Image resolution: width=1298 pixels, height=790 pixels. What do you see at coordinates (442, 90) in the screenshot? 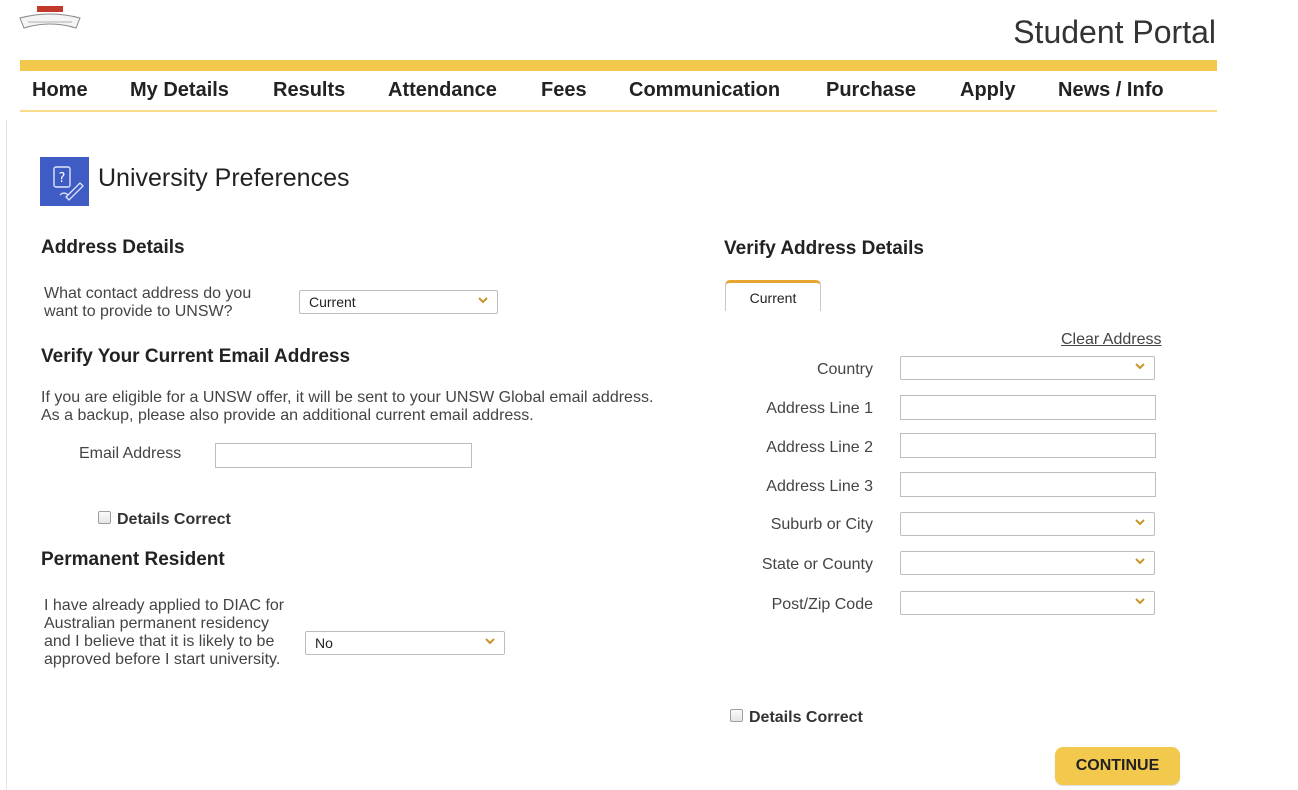
I see `nav-item-attendance: Attendance` at bounding box center [442, 90].